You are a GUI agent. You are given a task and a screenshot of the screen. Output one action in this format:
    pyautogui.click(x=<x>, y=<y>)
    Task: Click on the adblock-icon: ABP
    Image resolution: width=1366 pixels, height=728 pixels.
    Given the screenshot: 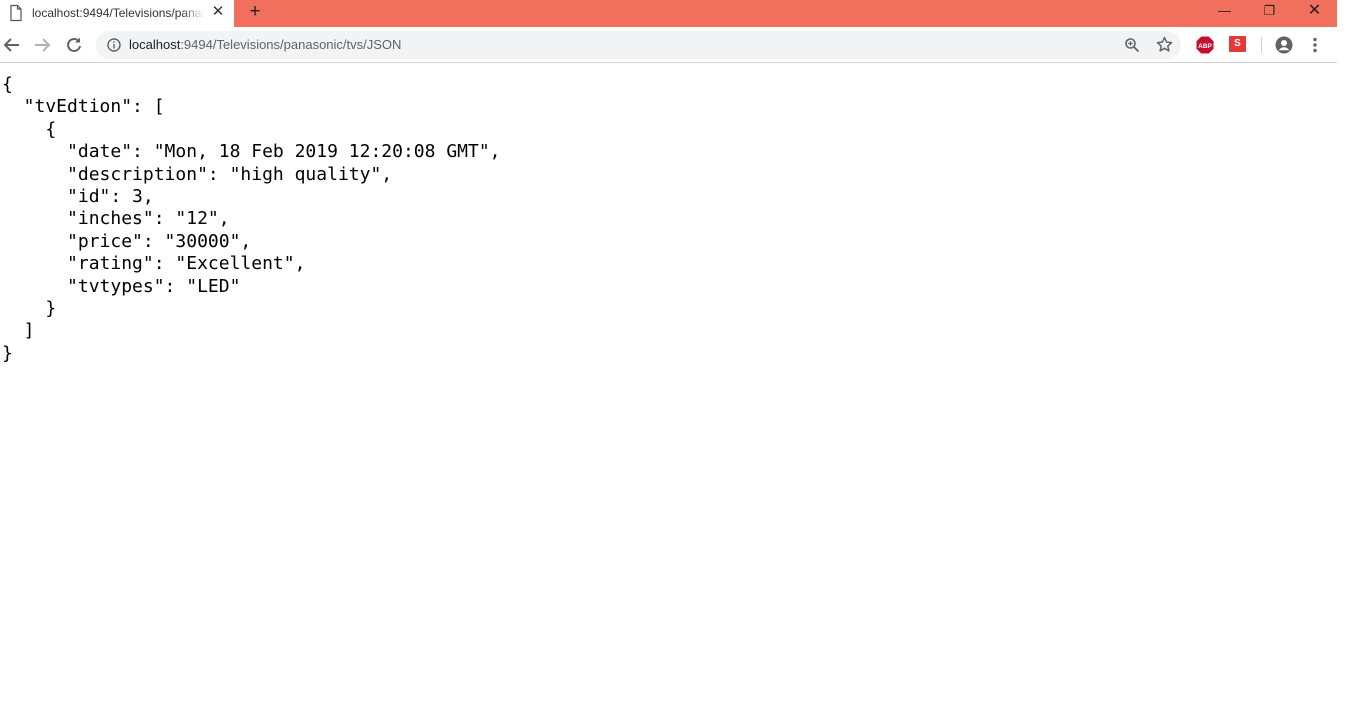 What is the action you would take?
    pyautogui.click(x=1205, y=45)
    